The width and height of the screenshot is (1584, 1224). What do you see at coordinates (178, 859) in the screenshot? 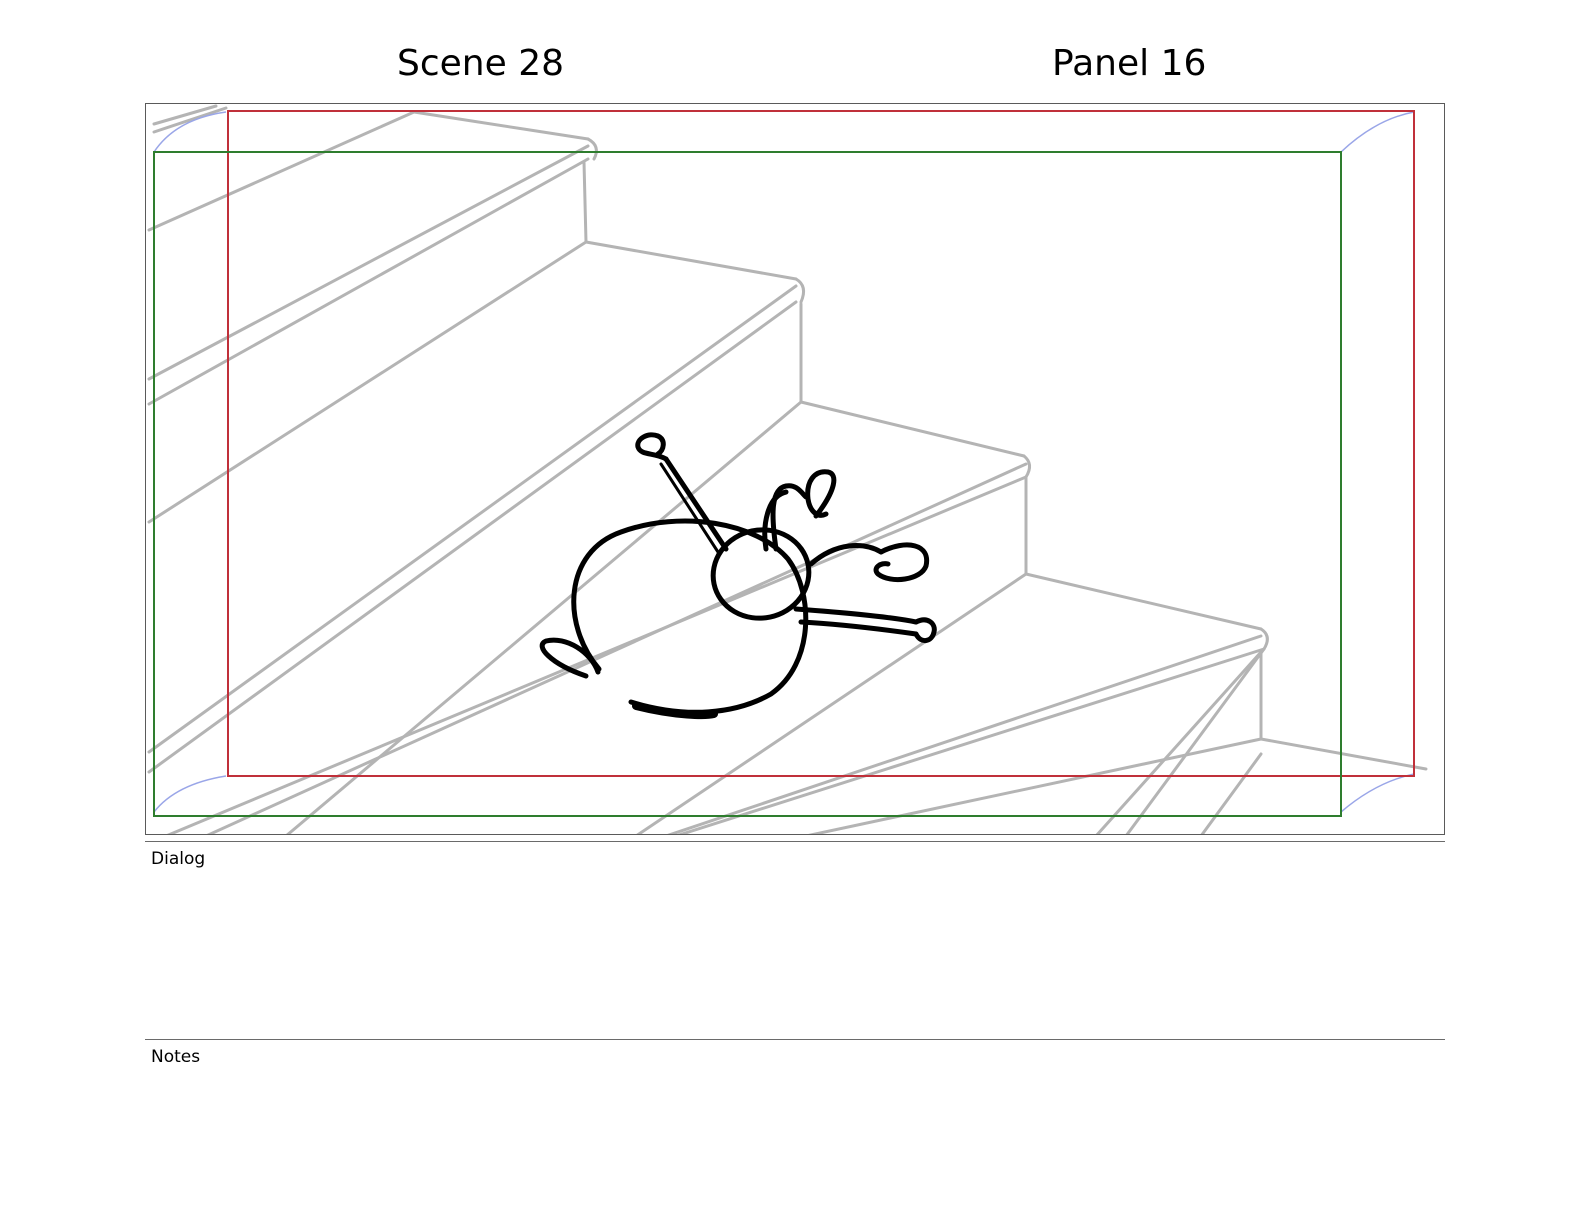
I see `dialog-label: Dialog` at bounding box center [178, 859].